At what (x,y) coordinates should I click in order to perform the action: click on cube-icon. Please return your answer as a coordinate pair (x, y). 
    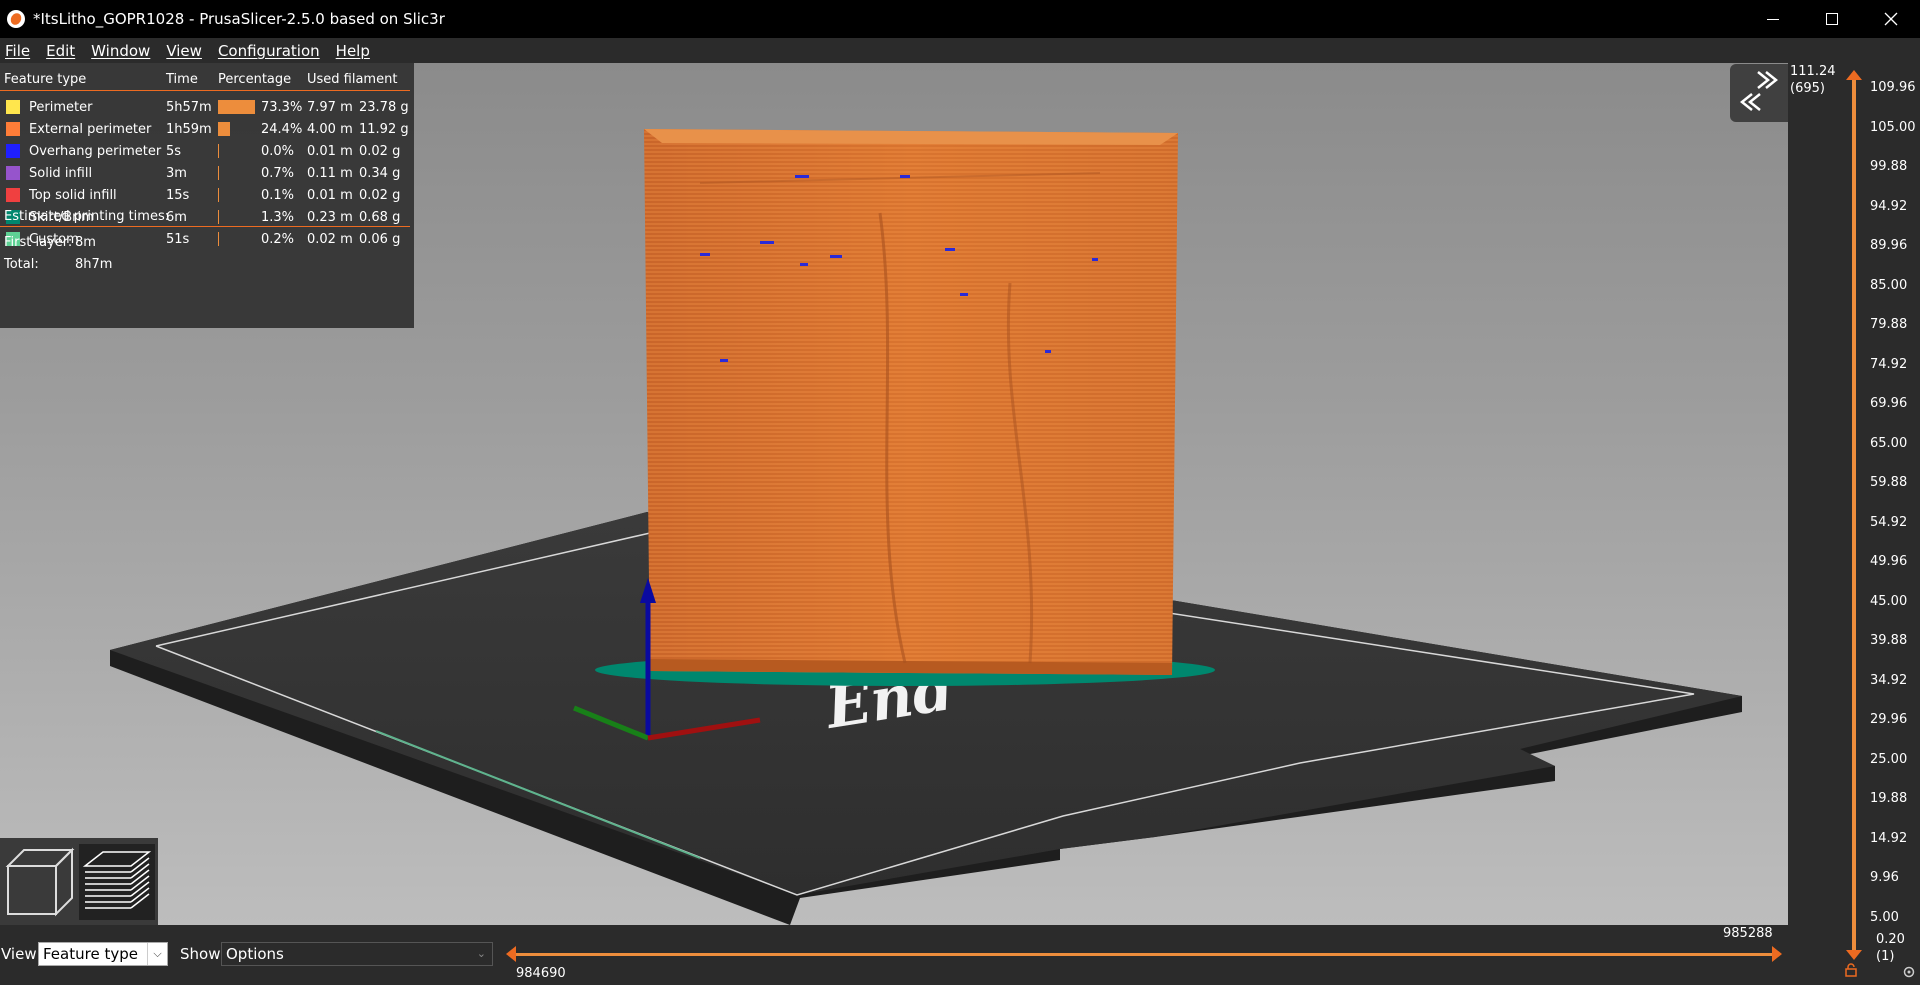
    Looking at the image, I should click on (40, 882).